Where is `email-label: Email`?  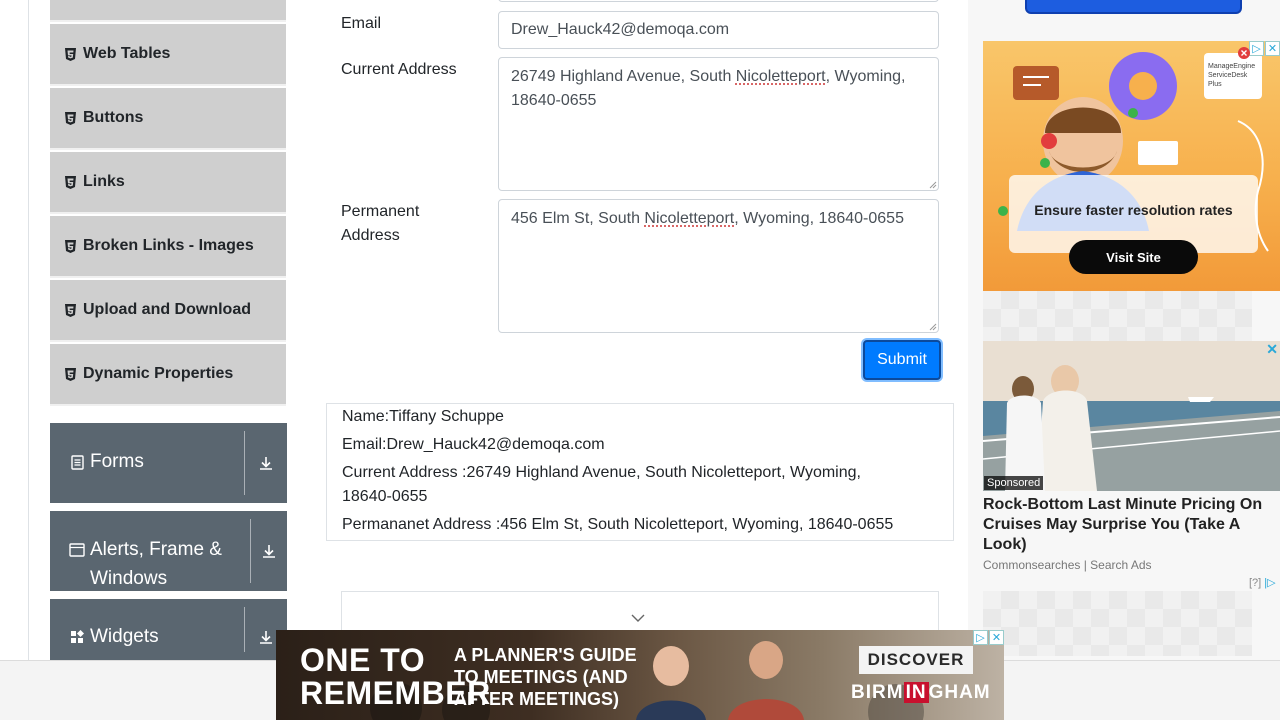 email-label: Email is located at coordinates (361, 23).